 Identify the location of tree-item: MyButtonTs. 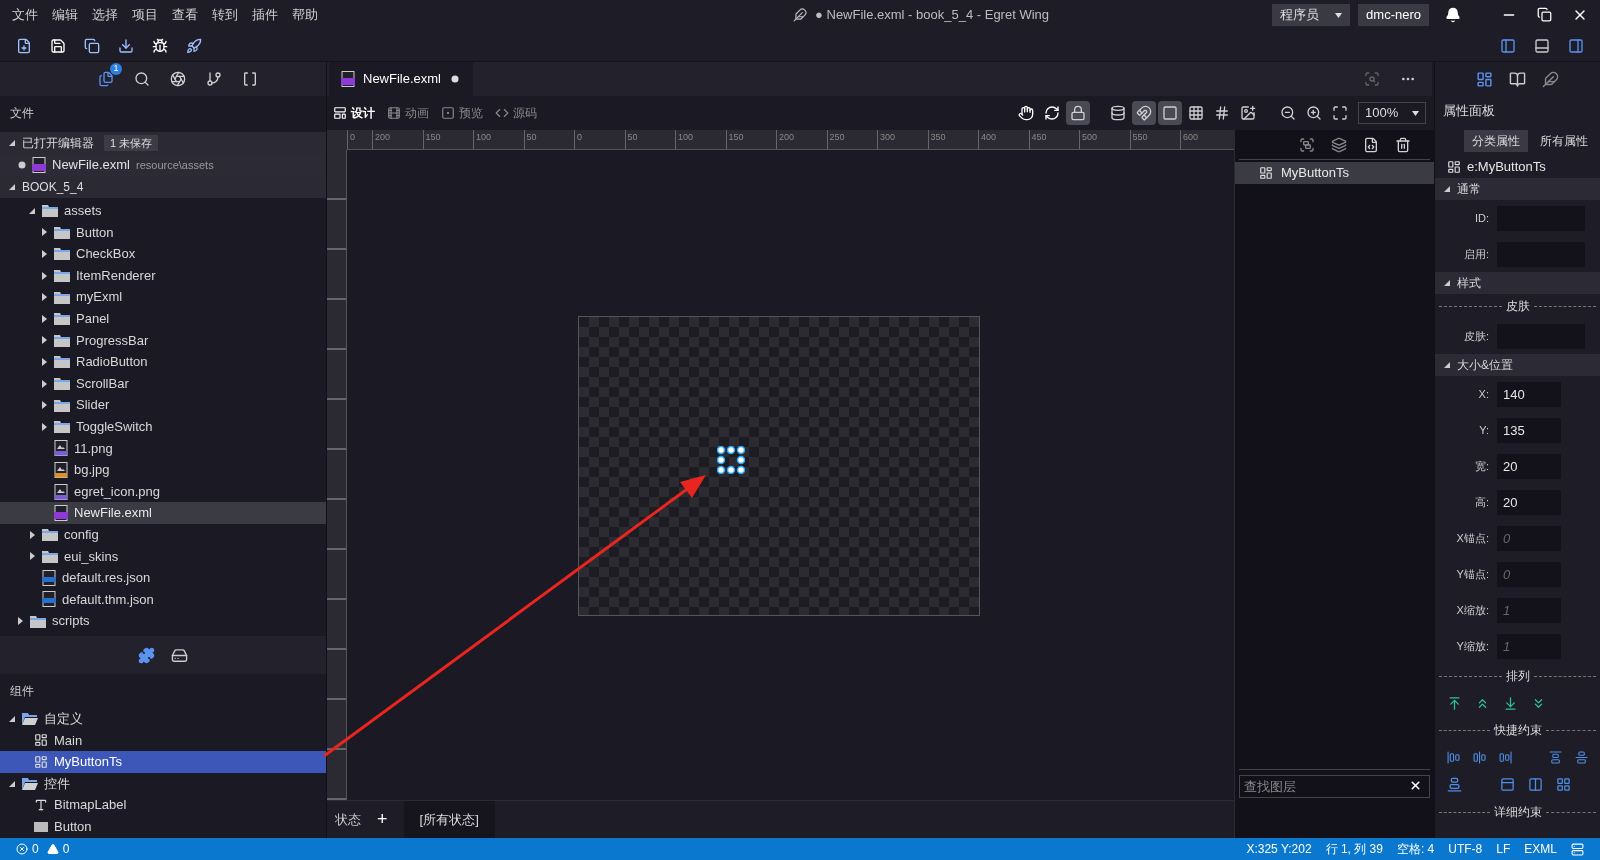
(163, 762).